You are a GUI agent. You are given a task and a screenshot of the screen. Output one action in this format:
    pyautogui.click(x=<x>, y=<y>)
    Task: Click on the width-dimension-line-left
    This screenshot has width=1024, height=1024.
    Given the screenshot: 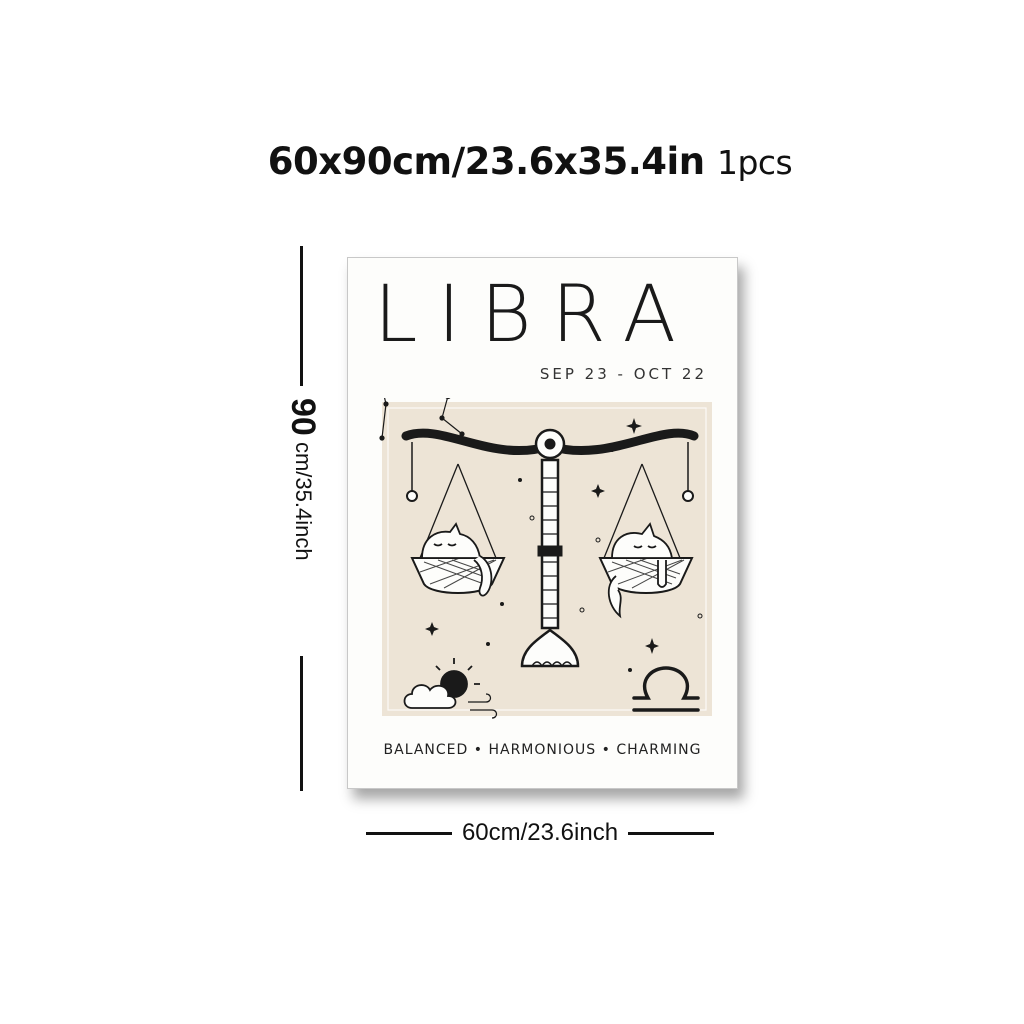 What is the action you would take?
    pyautogui.click(x=408, y=833)
    